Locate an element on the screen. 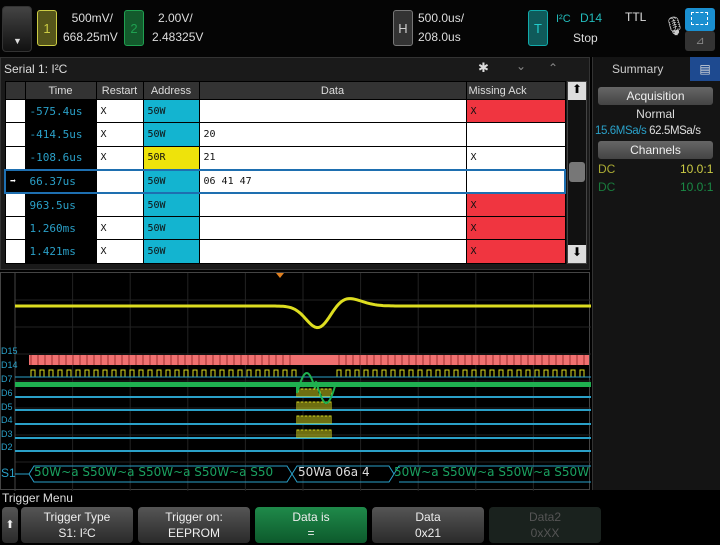 This screenshot has height=545, width=720. softkey-data: Data 0x21 is located at coordinates (428, 525).